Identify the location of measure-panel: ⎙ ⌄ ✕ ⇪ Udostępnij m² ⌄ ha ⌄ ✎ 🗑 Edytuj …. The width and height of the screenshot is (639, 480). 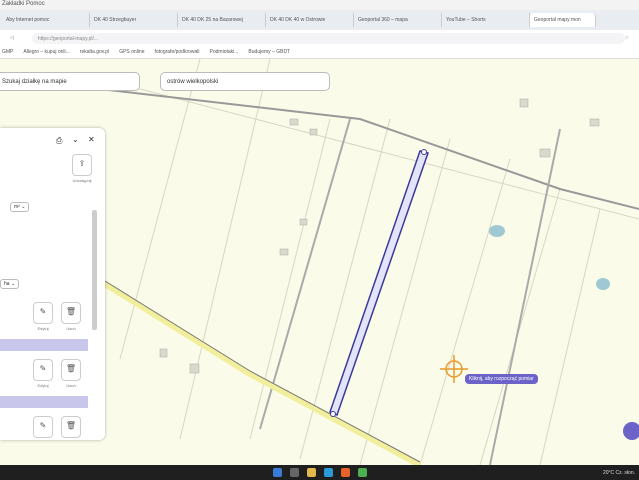
(52, 284).